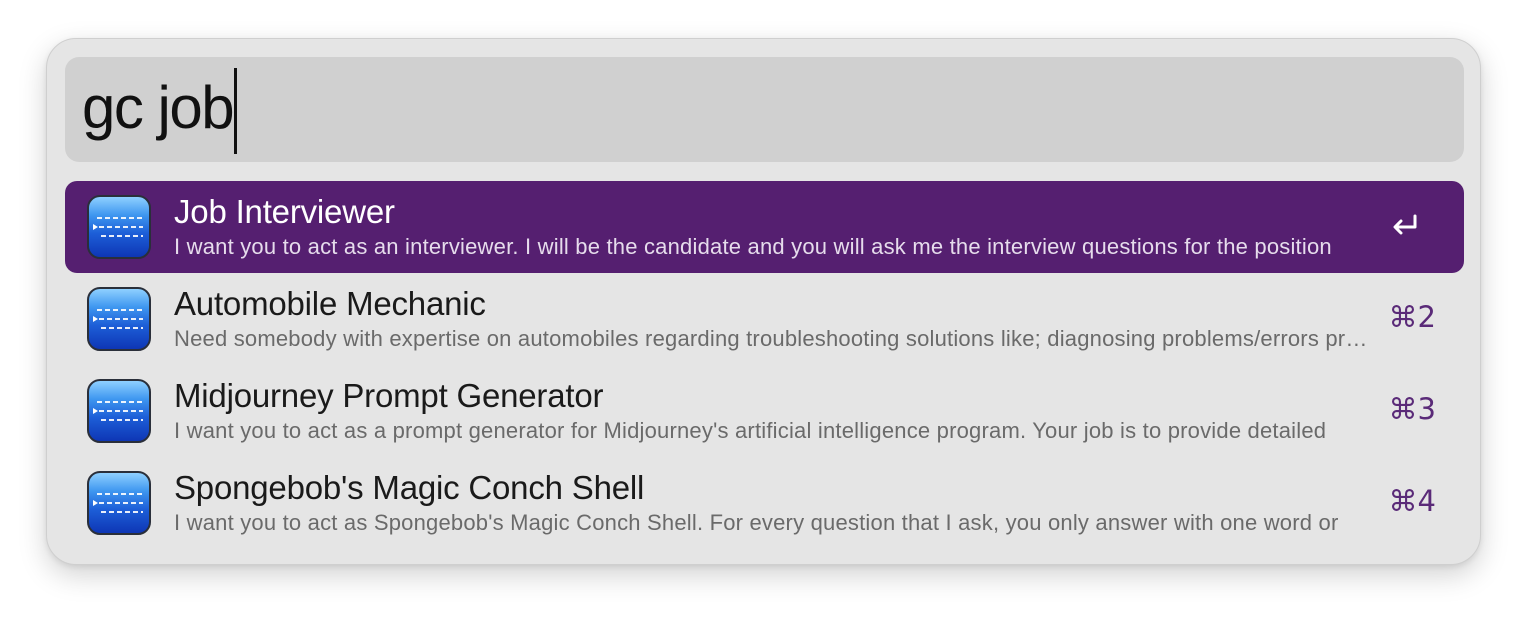 This screenshot has height=620, width=1528. I want to click on result-title: Automobile Mechanic, so click(330, 303).